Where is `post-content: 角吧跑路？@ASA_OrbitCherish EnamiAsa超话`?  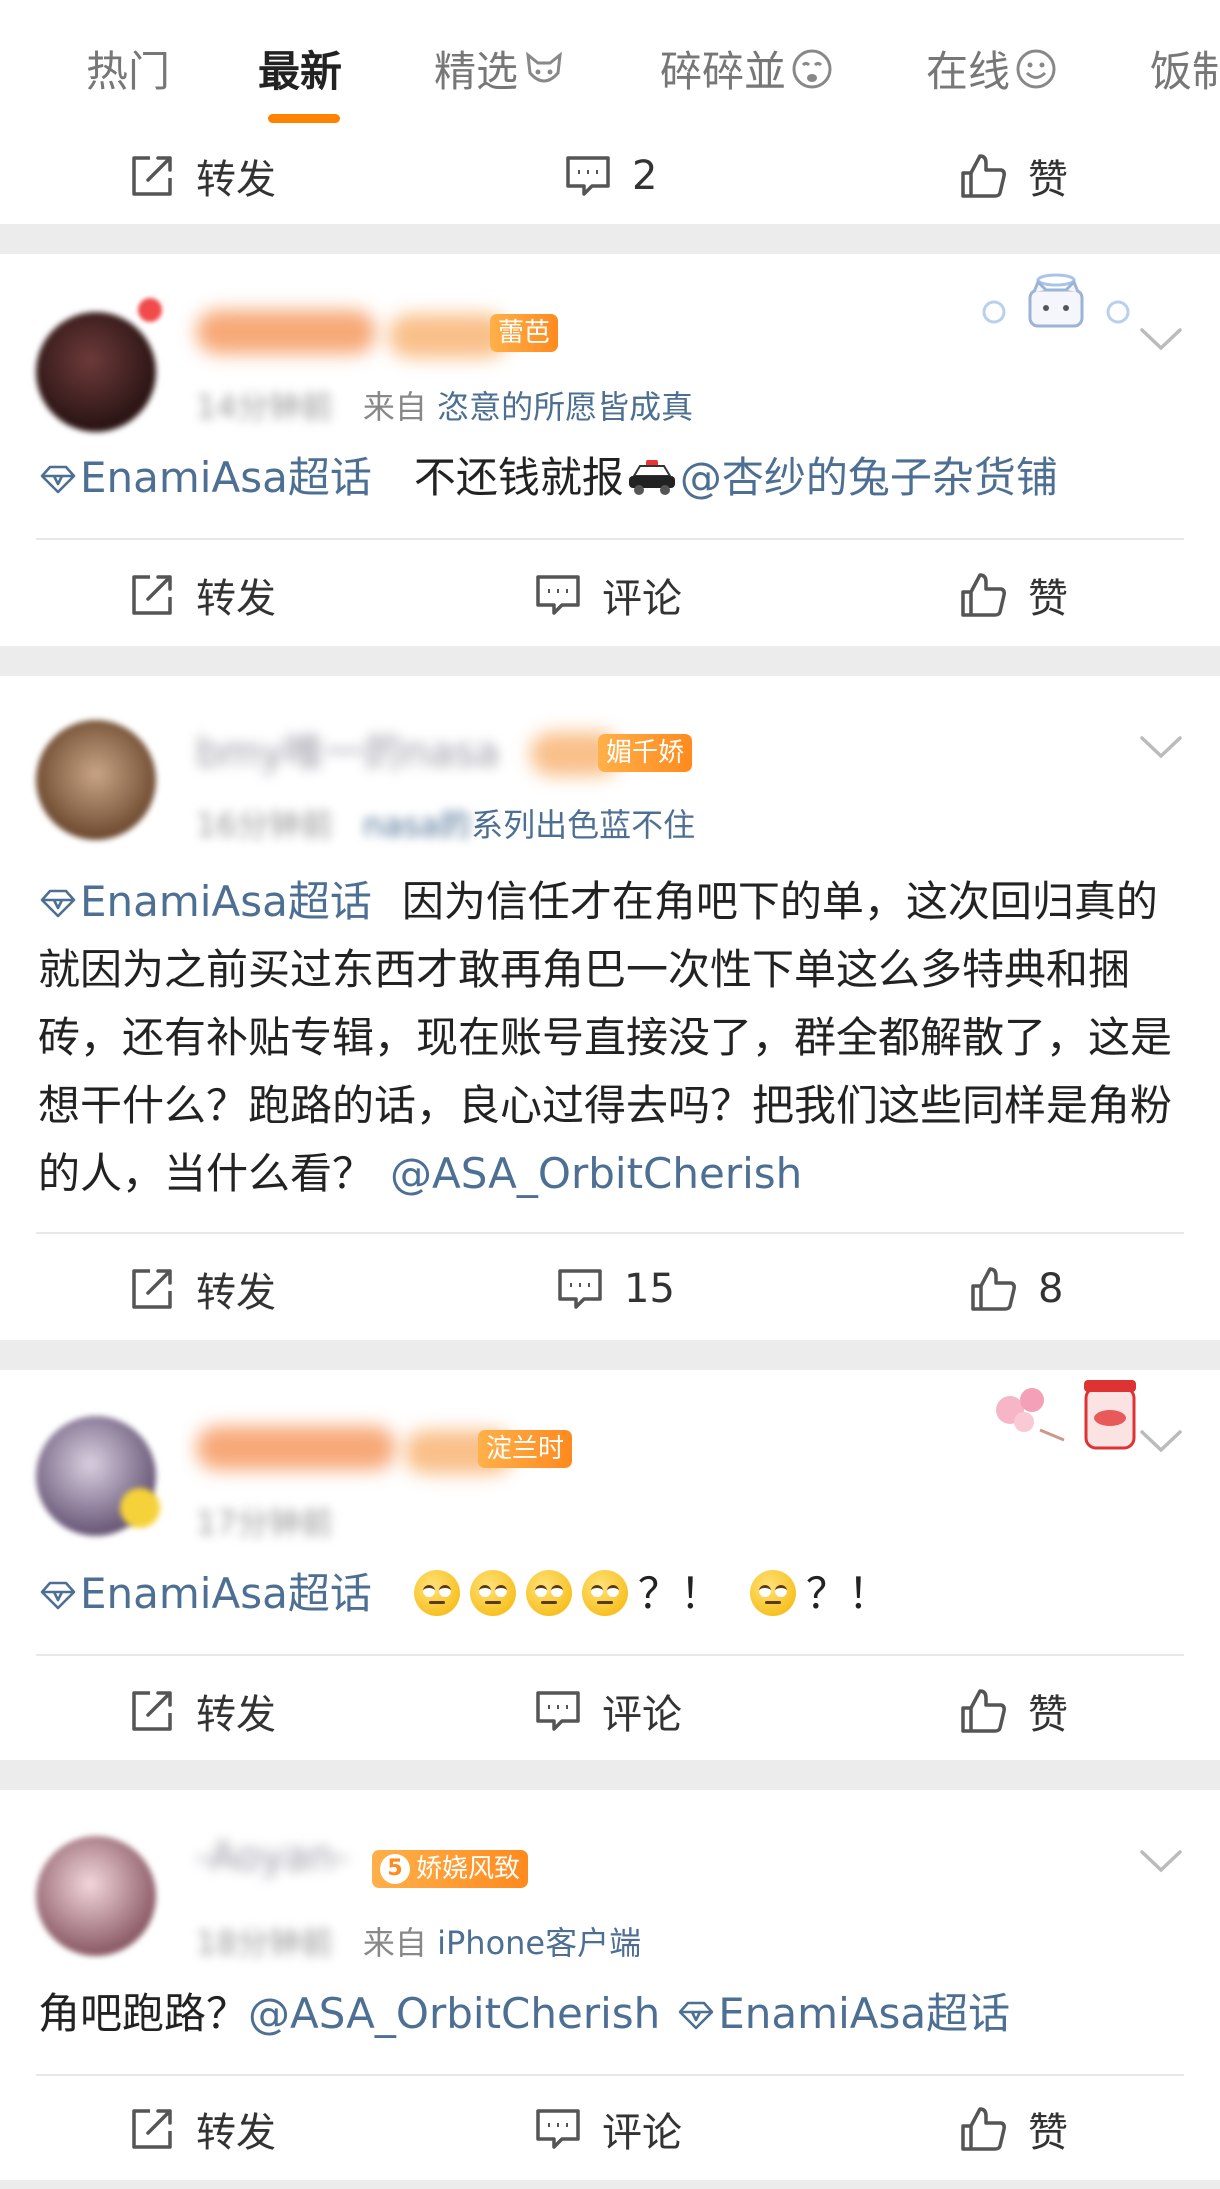 post-content: 角吧跑路？@ASA_OrbitCherish EnamiAsa超话 is located at coordinates (524, 2013).